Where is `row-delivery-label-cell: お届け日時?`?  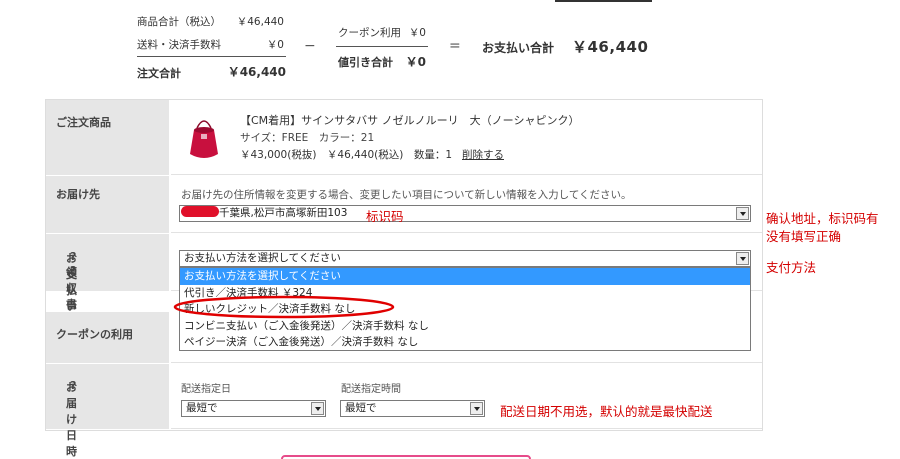 row-delivery-label-cell: お届け日時? is located at coordinates (108, 411).